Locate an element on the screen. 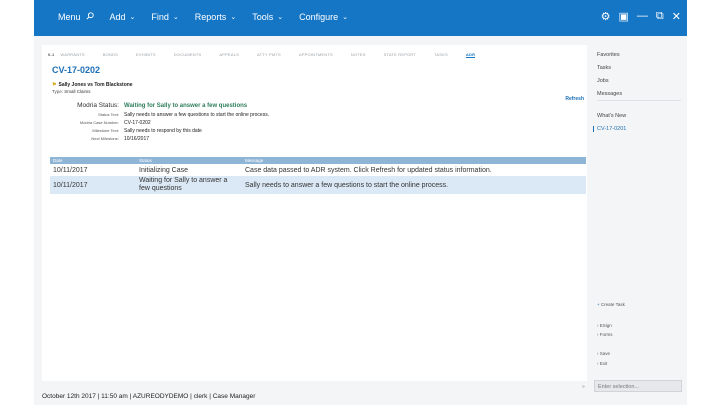 This screenshot has height=405, width=720. status-user: clerk is located at coordinates (200, 396).